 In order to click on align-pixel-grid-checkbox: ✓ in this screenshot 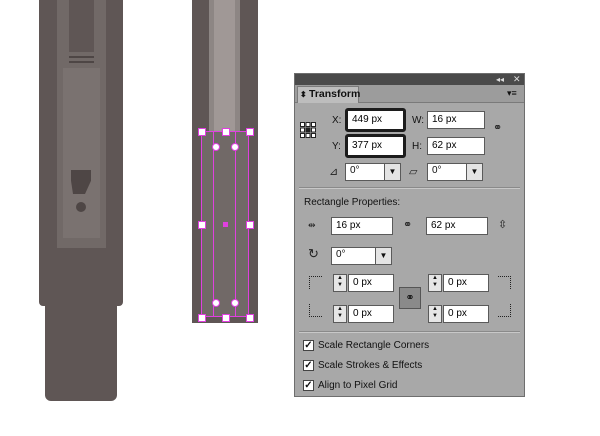, I will do `click(308, 385)`.